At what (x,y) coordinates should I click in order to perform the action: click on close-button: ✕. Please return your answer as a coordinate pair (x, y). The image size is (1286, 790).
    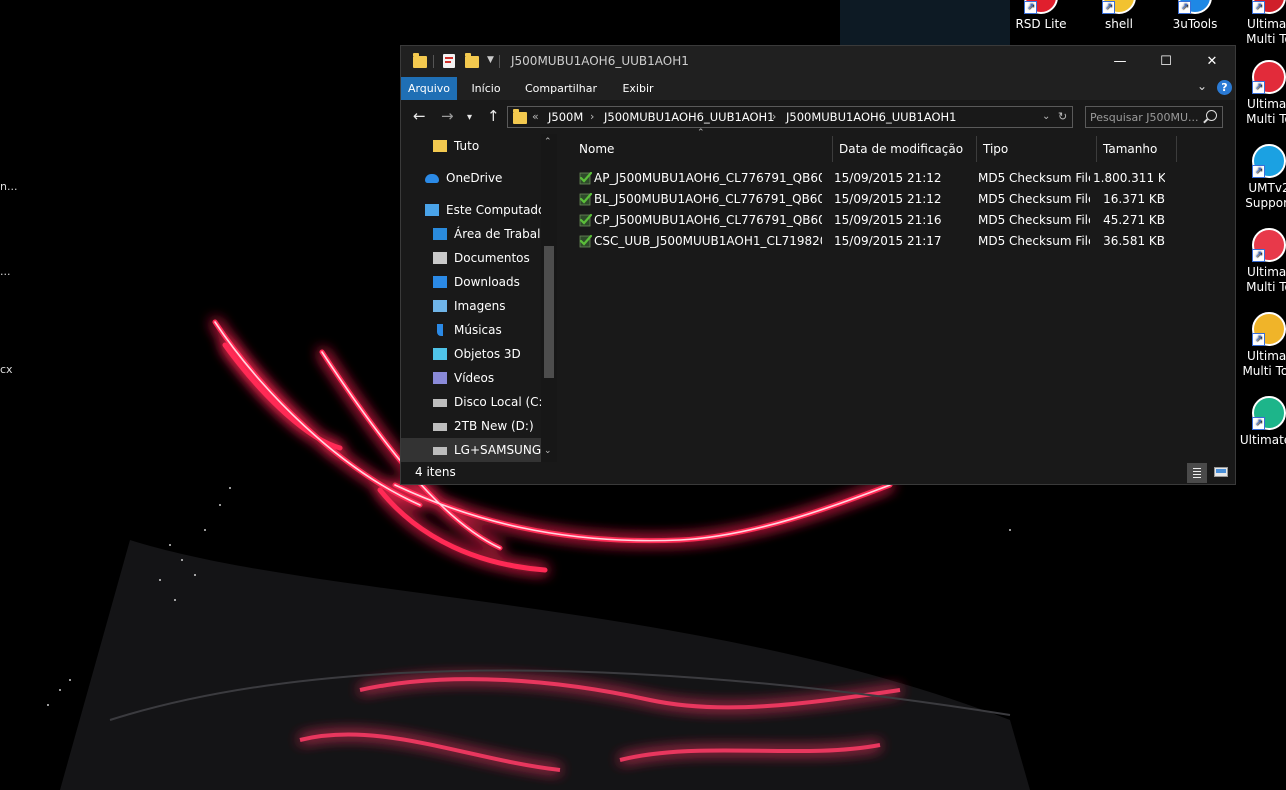
    Looking at the image, I should click on (1212, 61).